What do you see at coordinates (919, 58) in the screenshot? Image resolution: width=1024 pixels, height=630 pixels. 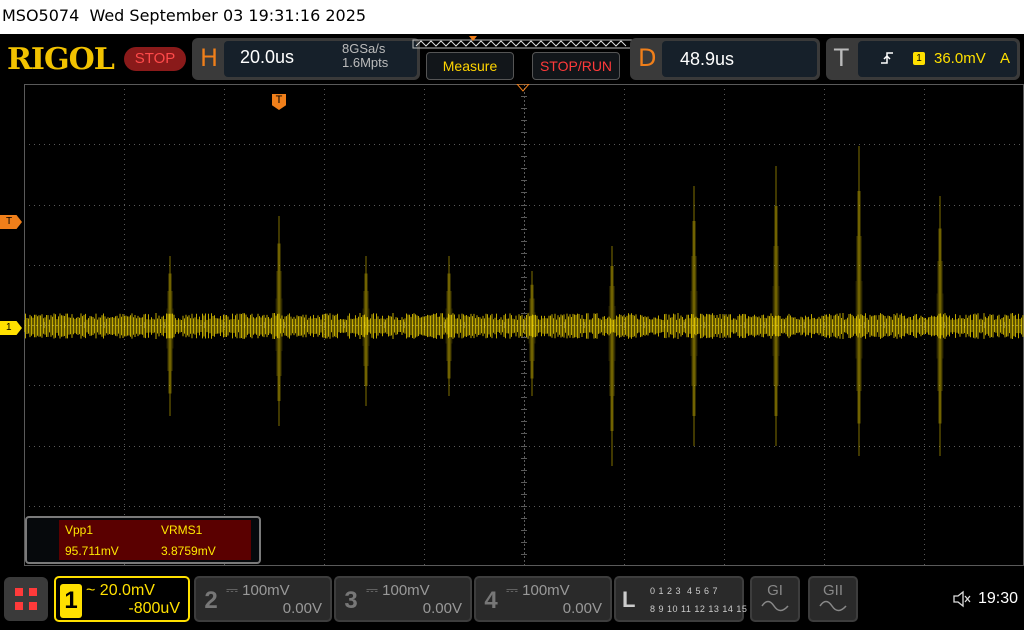 I see `trigger-source-badge: 1` at bounding box center [919, 58].